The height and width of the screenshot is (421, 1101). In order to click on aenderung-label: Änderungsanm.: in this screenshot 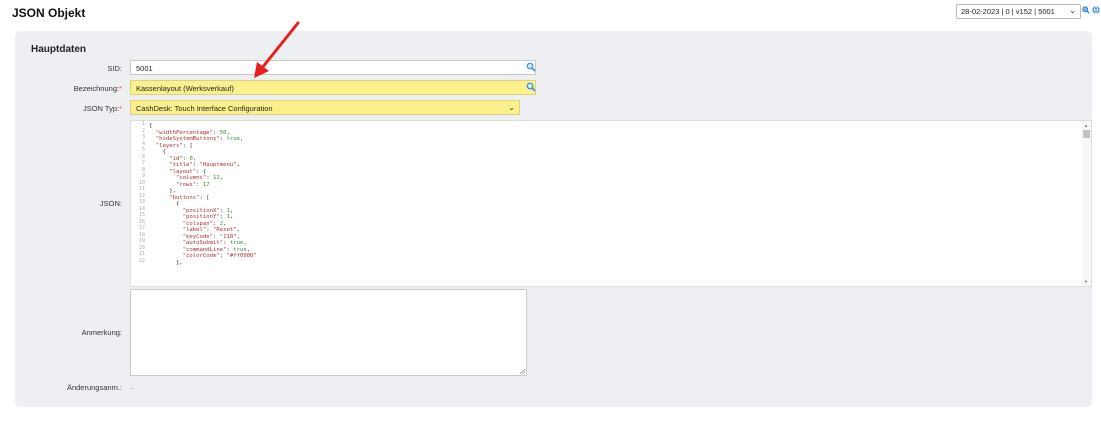, I will do `click(94, 387)`.